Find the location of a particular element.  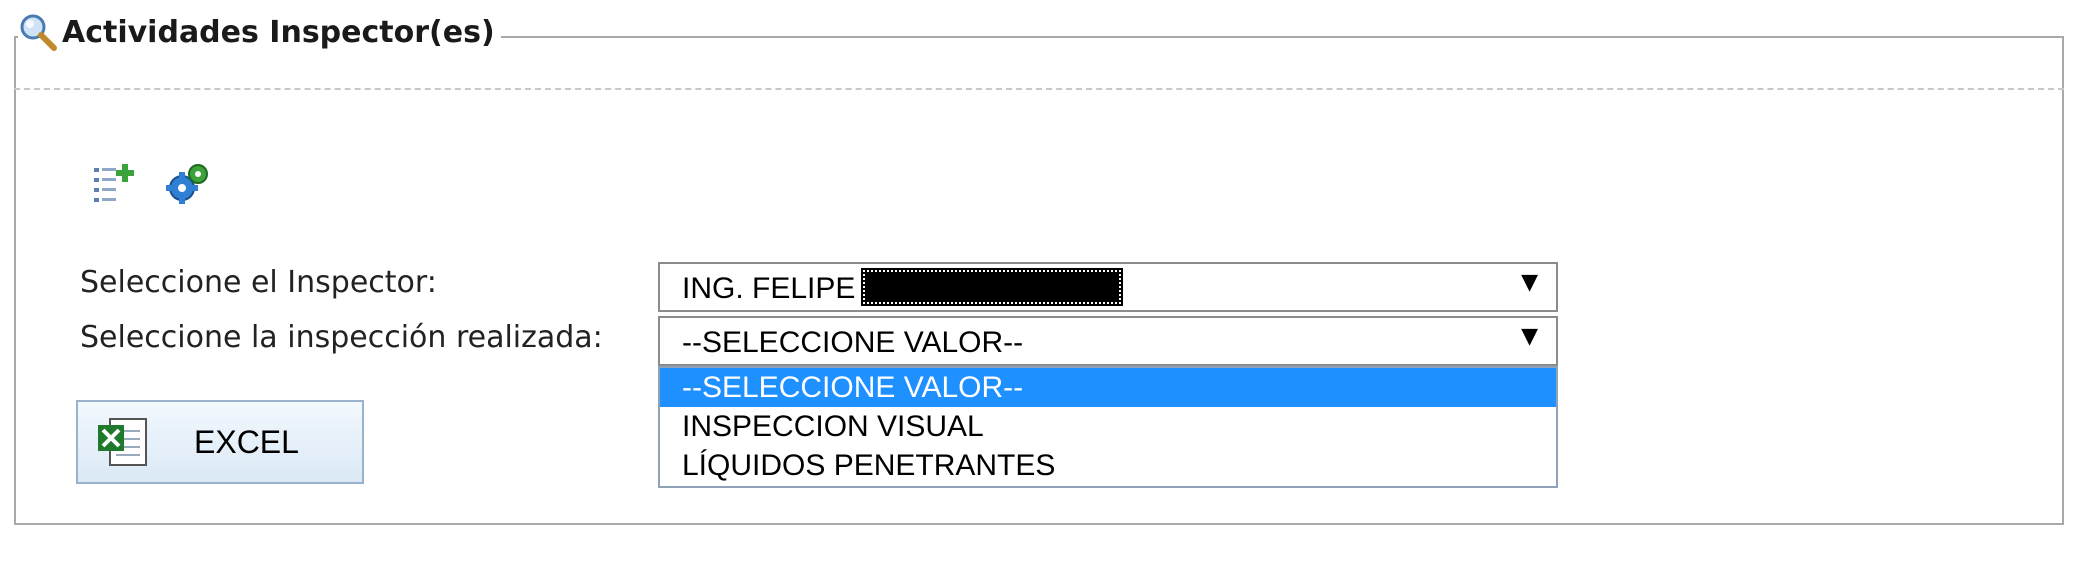

redacted-block is located at coordinates (992, 287).